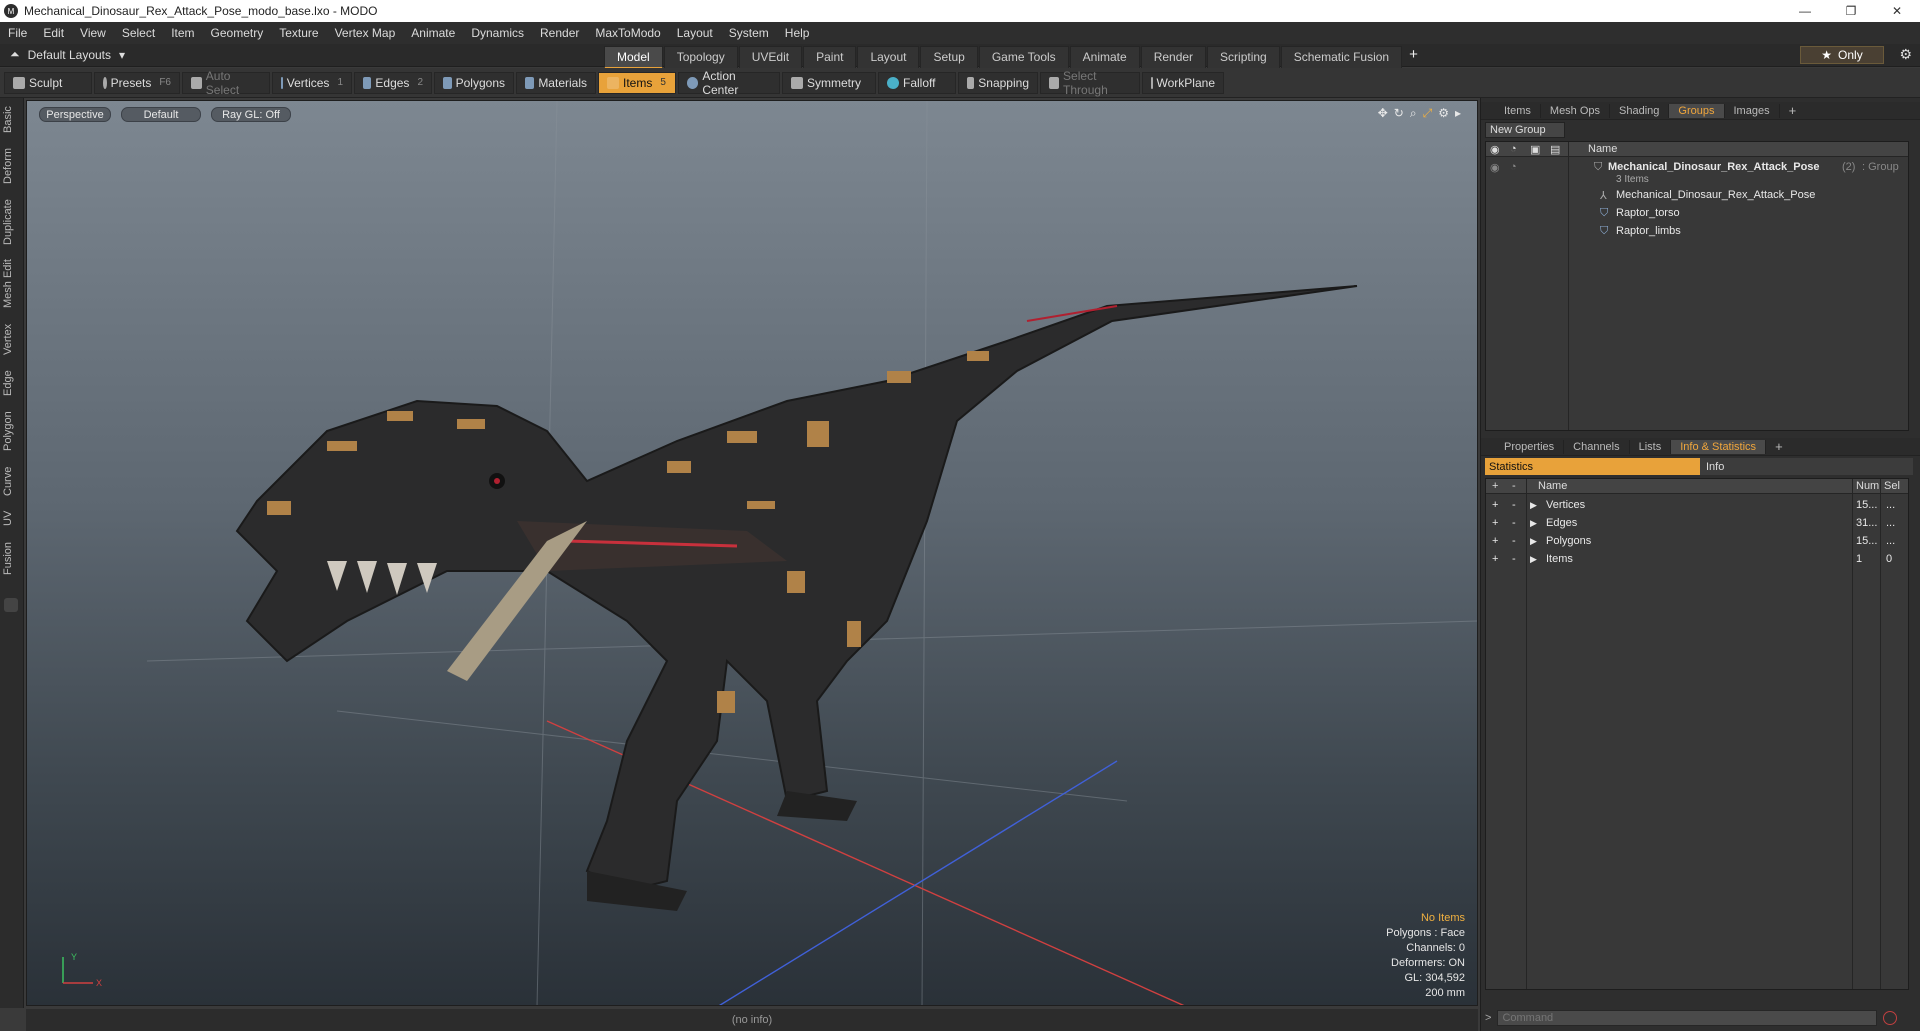  I want to click on lock-icon: ▣, so click(1535, 149).